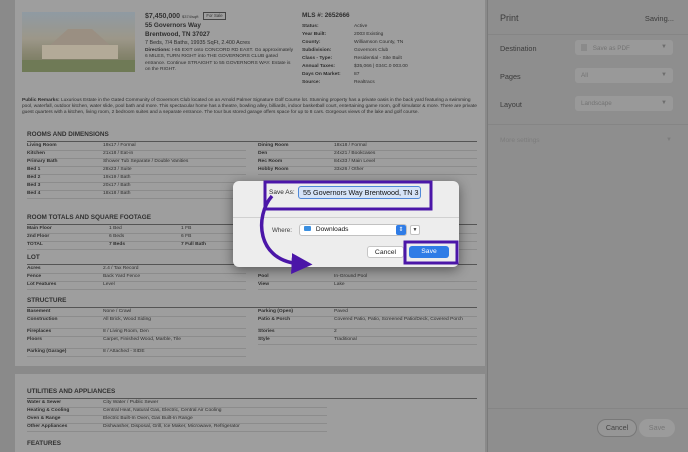  What do you see at coordinates (353, 230) in the screenshot?
I see `where-select: Downloads` at bounding box center [353, 230].